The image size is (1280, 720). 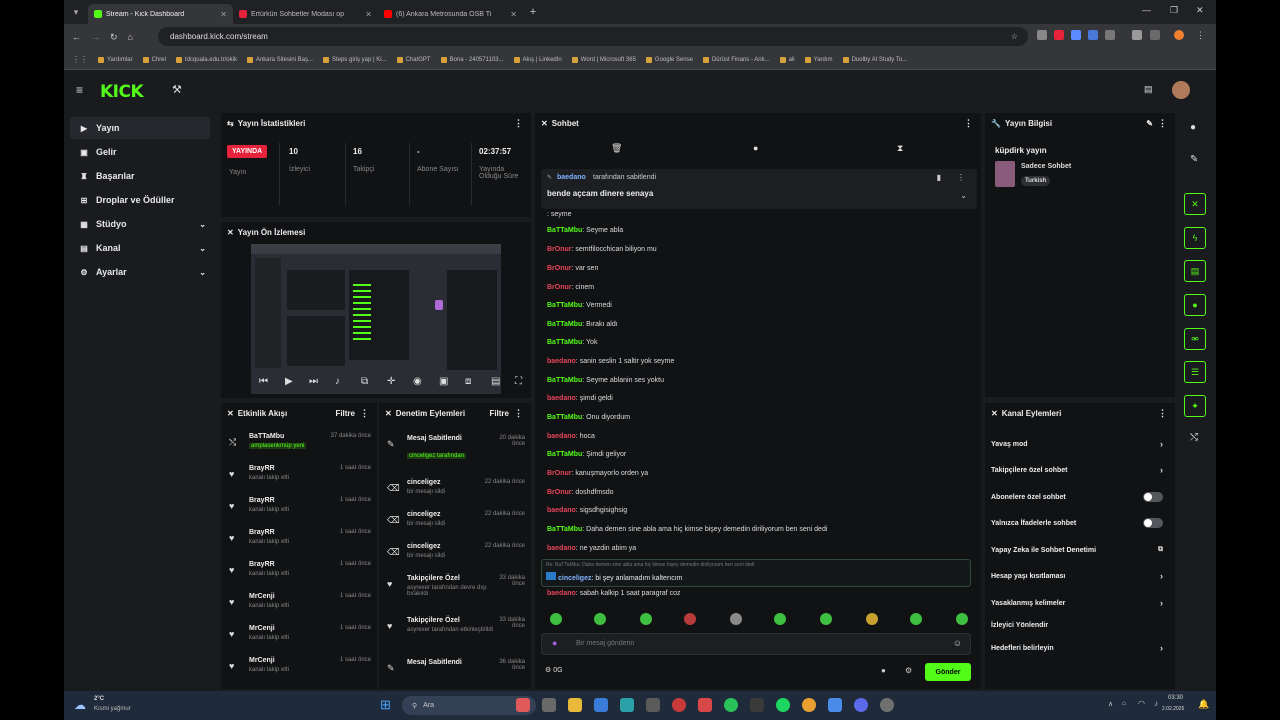 I want to click on chat-bubble-icon: ●, so click(x=755, y=148).